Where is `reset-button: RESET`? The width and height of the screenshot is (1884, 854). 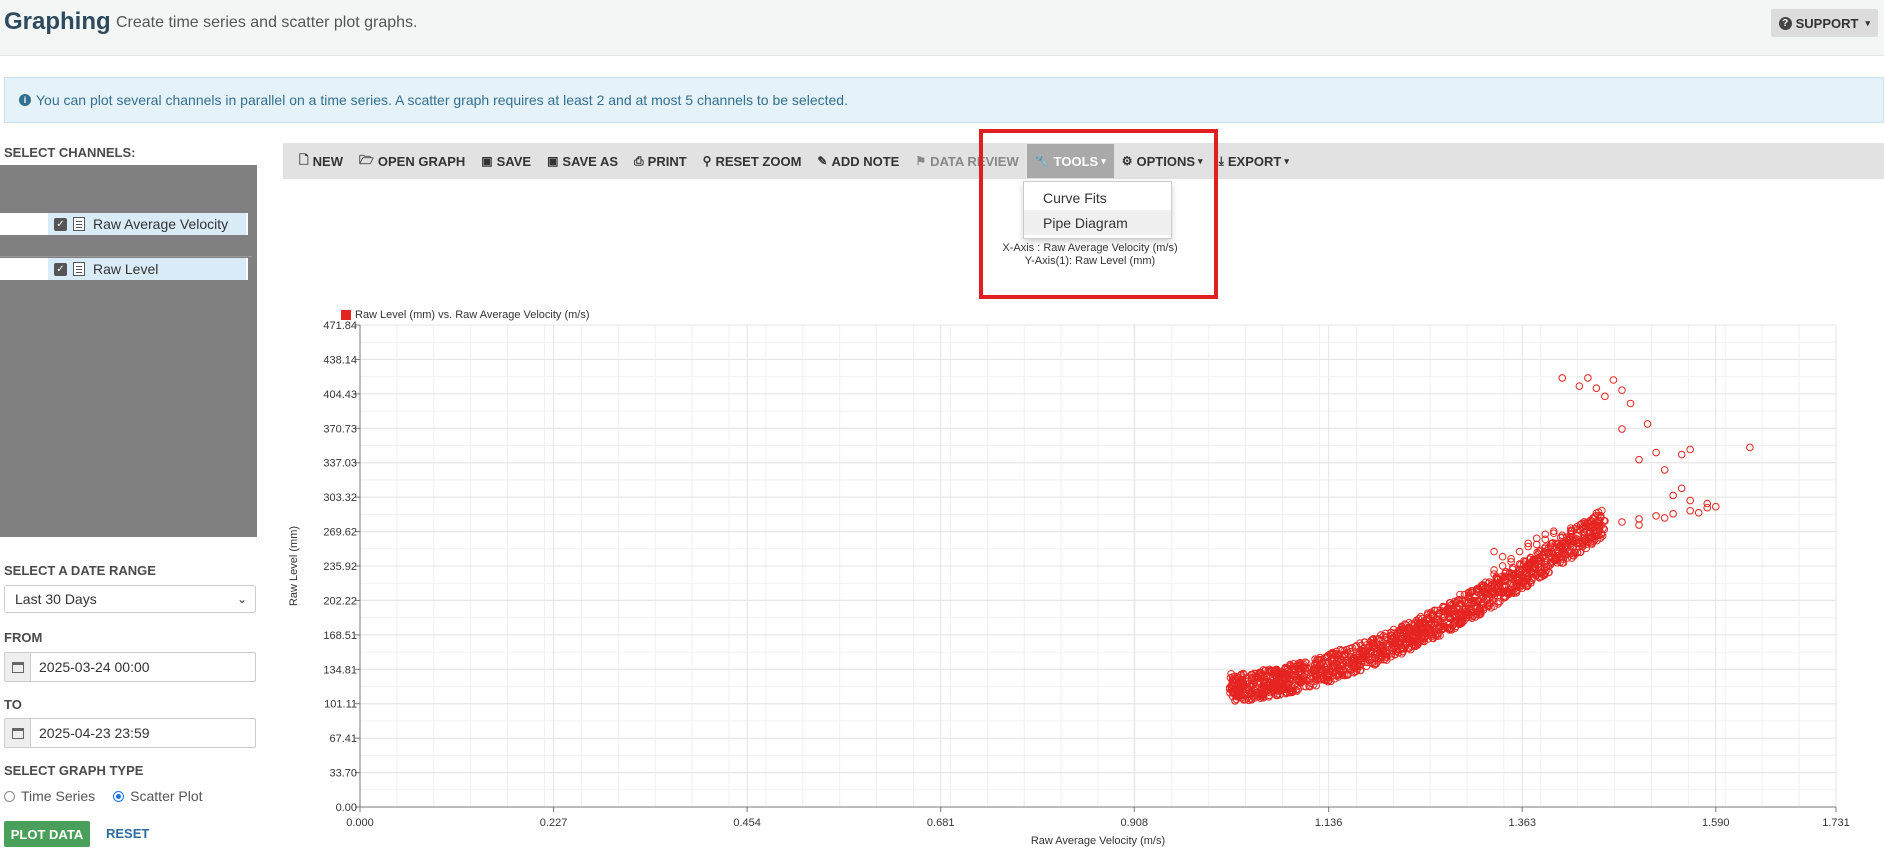 reset-button: RESET is located at coordinates (127, 833).